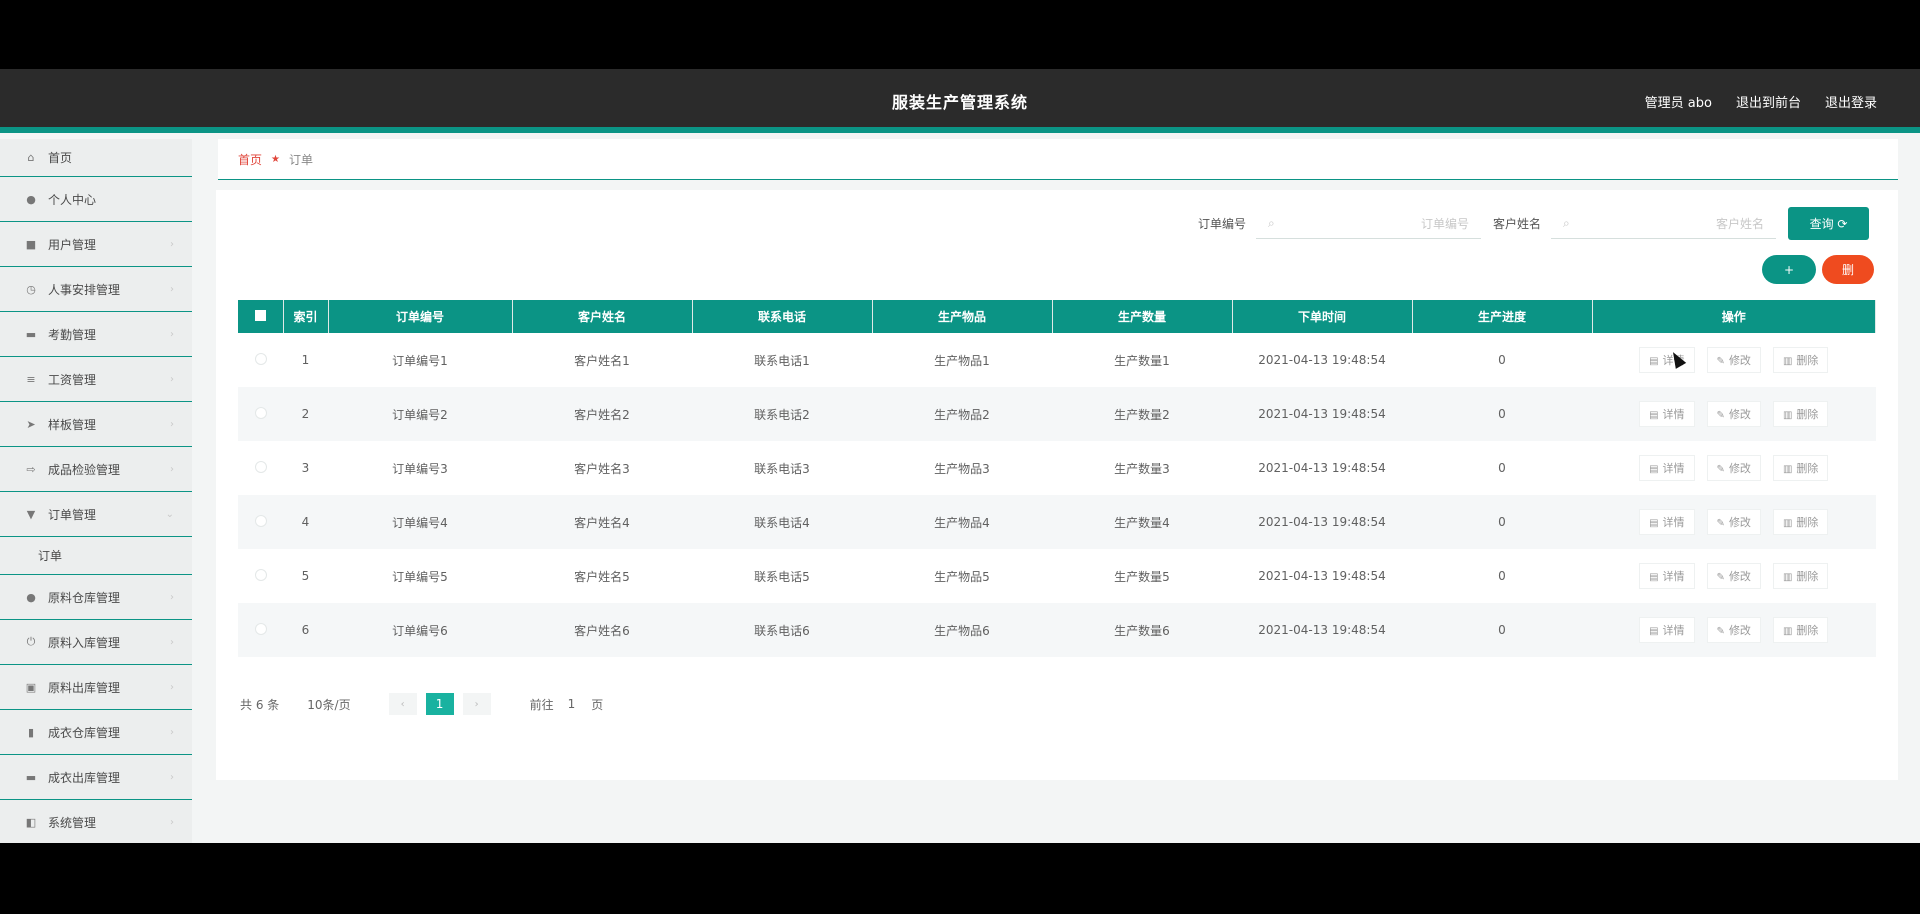 This screenshot has width=1920, height=914. I want to click on cell-customer: 客户姓名1, so click(602, 360).